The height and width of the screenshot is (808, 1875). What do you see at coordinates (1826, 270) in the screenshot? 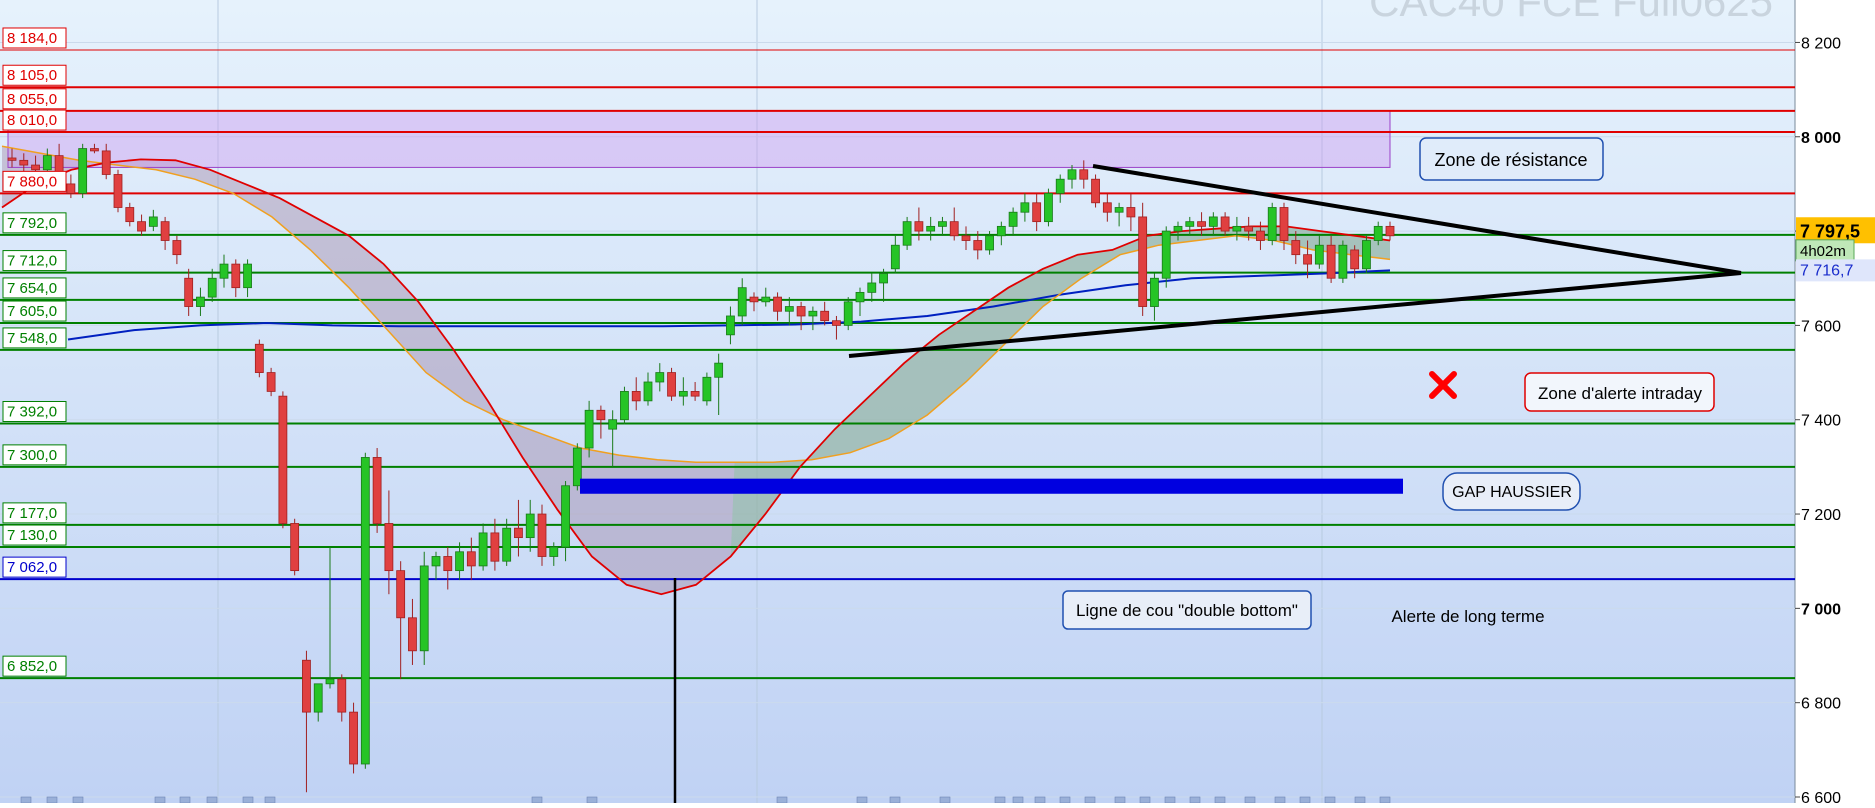
I see `ma-value-label: 7 716,7` at bounding box center [1826, 270].